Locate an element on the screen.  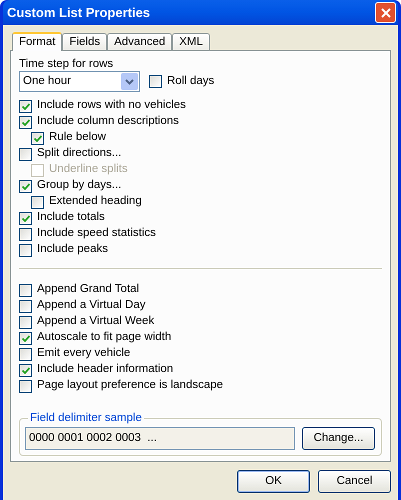
checkbox-label: Include peaks is located at coordinates (72, 250).